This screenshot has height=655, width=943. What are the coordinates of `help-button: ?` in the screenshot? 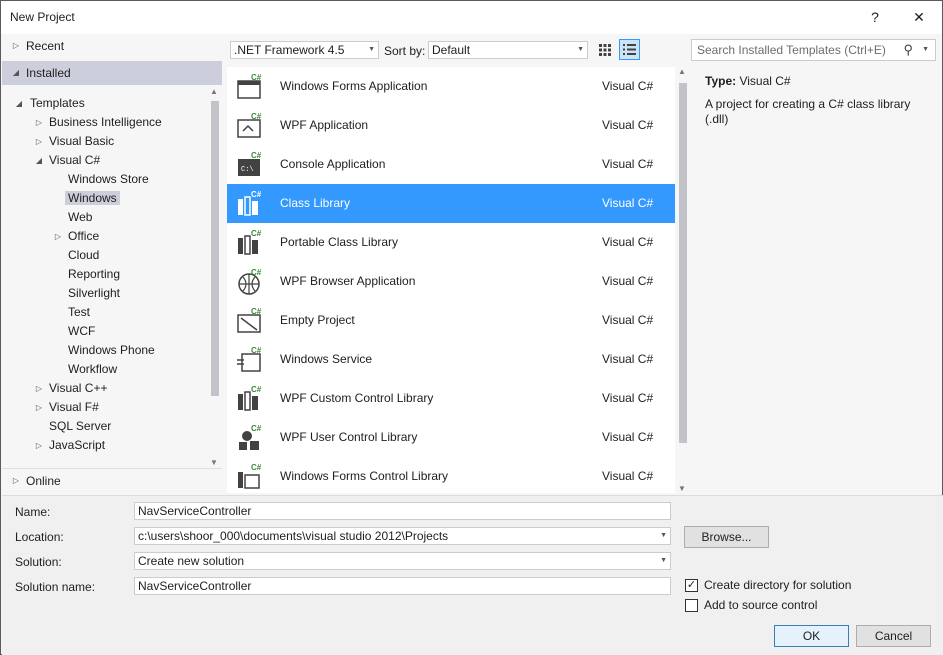 It's located at (875, 17).